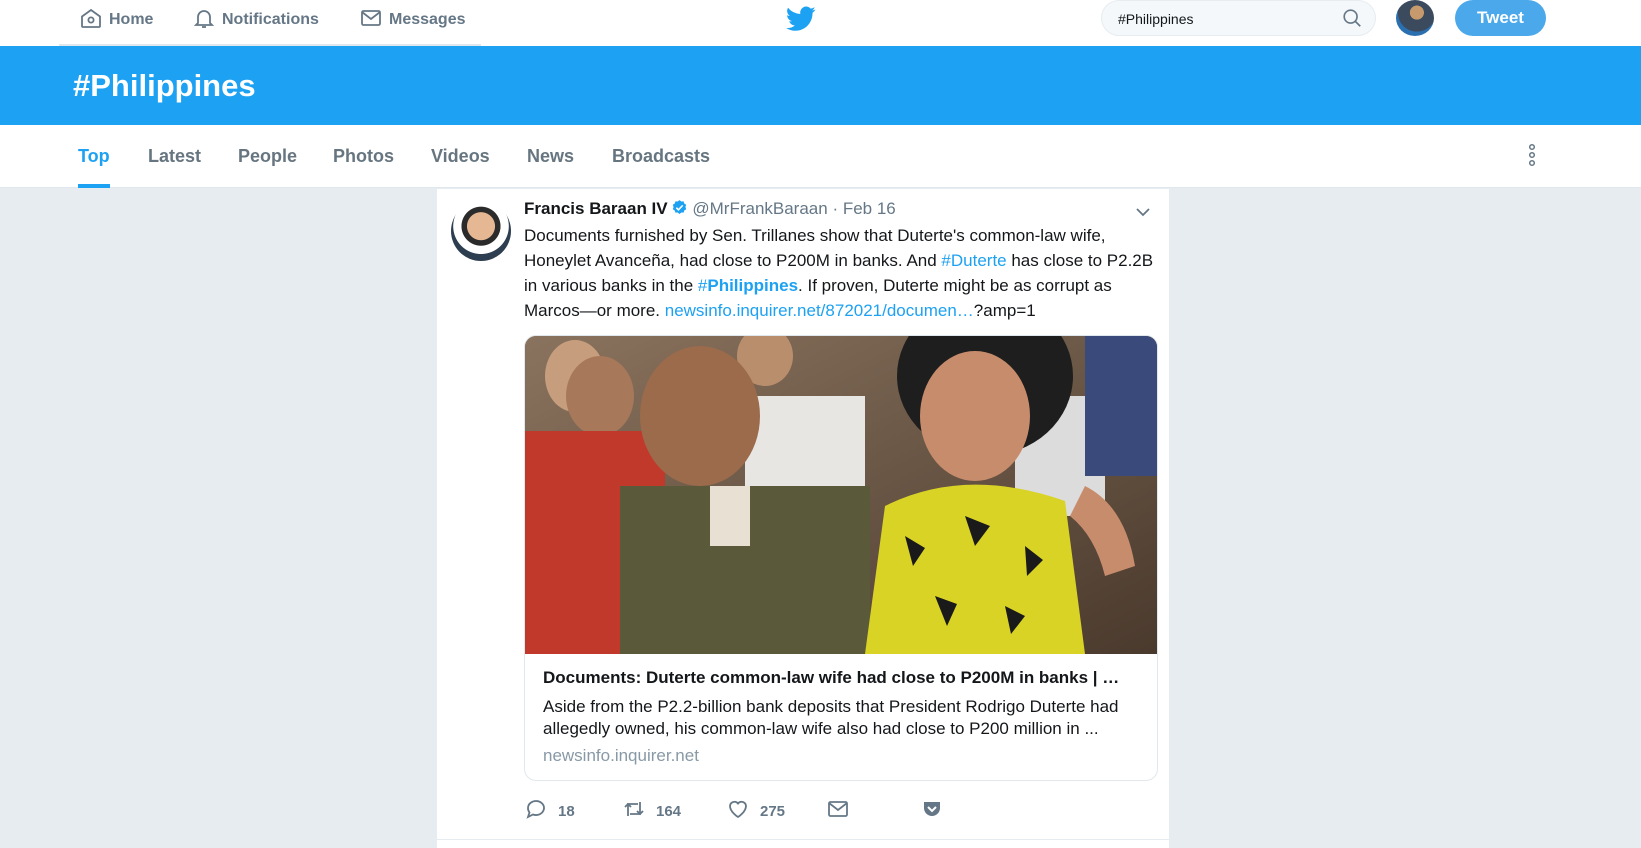 The width and height of the screenshot is (1641, 848). I want to click on pocket-icon, so click(932, 811).